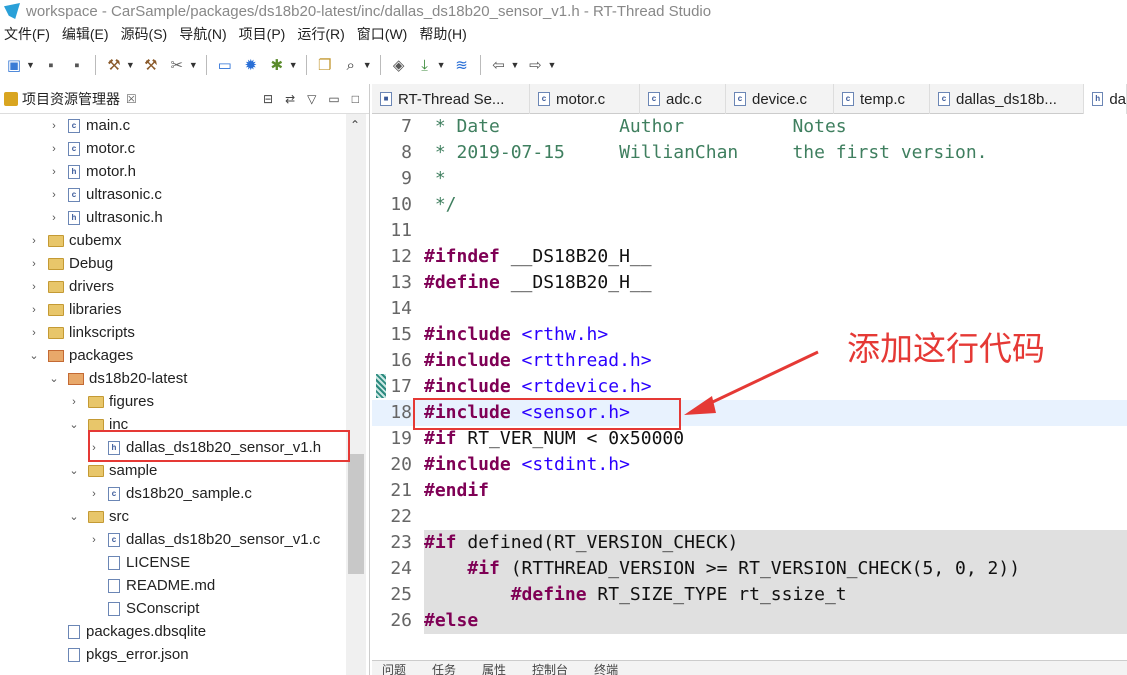  What do you see at coordinates (351, 65) in the screenshot?
I see `search-icon: ⌕` at bounding box center [351, 65].